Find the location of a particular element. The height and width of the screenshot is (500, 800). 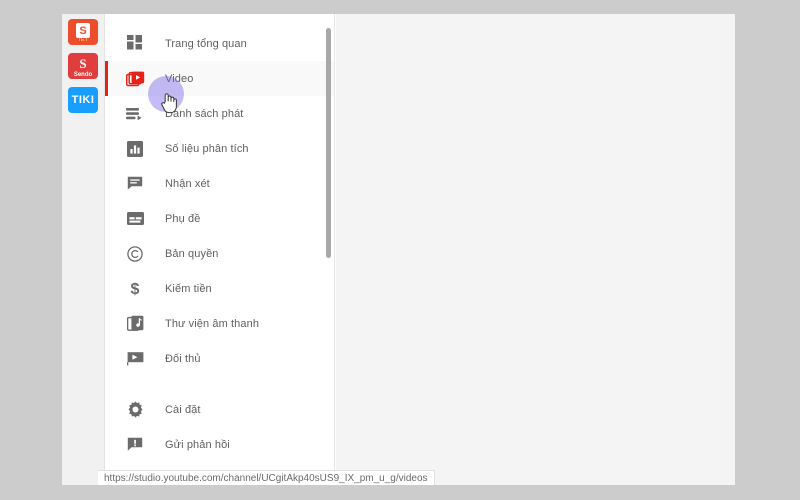

audio-library-icon is located at coordinates (135, 324).